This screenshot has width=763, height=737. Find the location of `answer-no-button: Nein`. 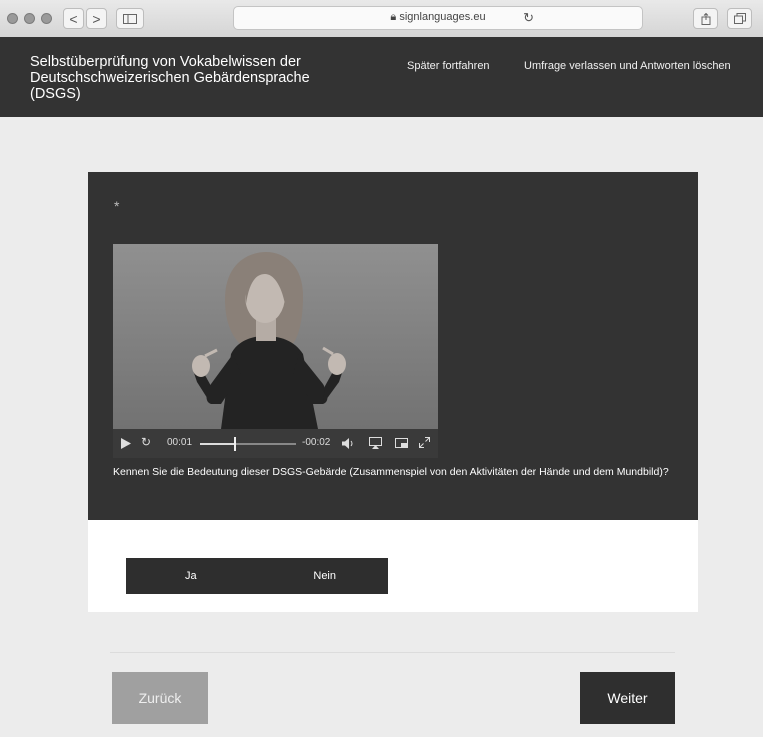

answer-no-button: Nein is located at coordinates (325, 576).